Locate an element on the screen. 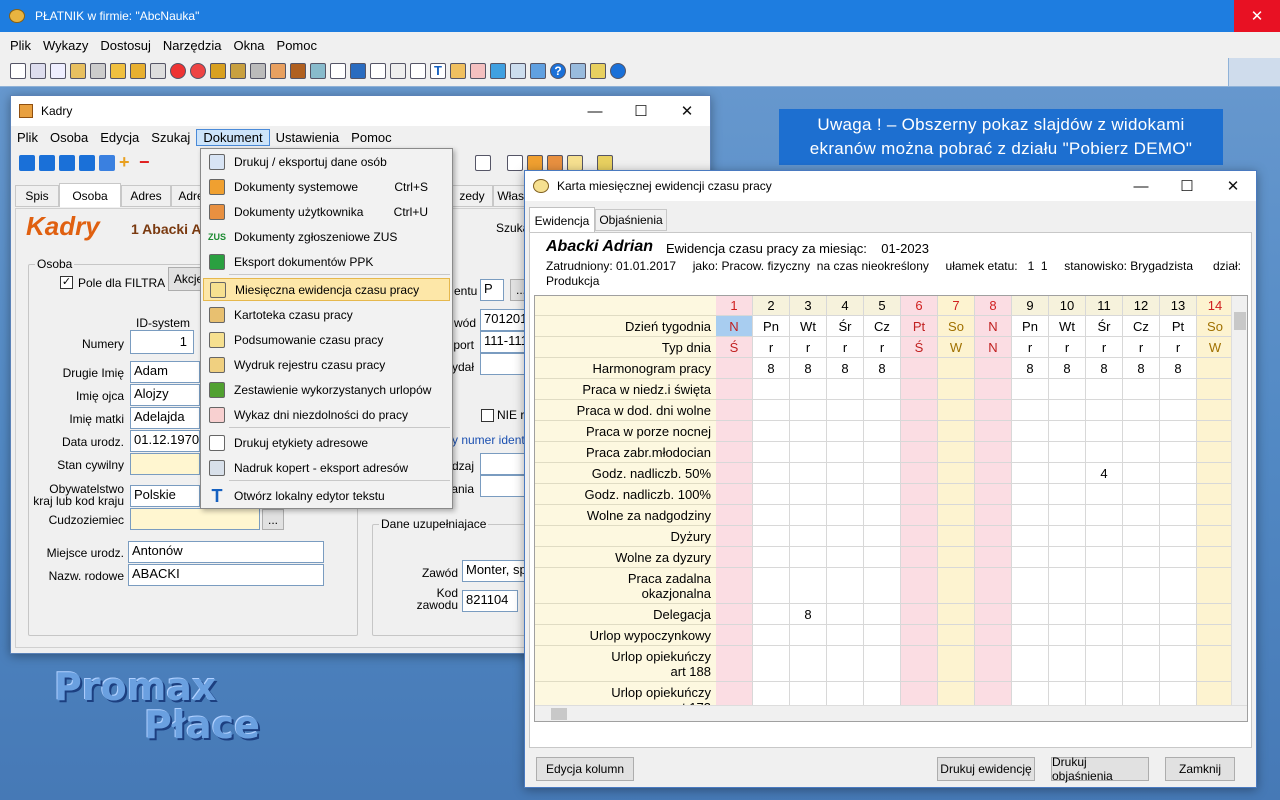 This screenshot has width=1280, height=800. filter-checkbox: ✓ is located at coordinates (66, 282).